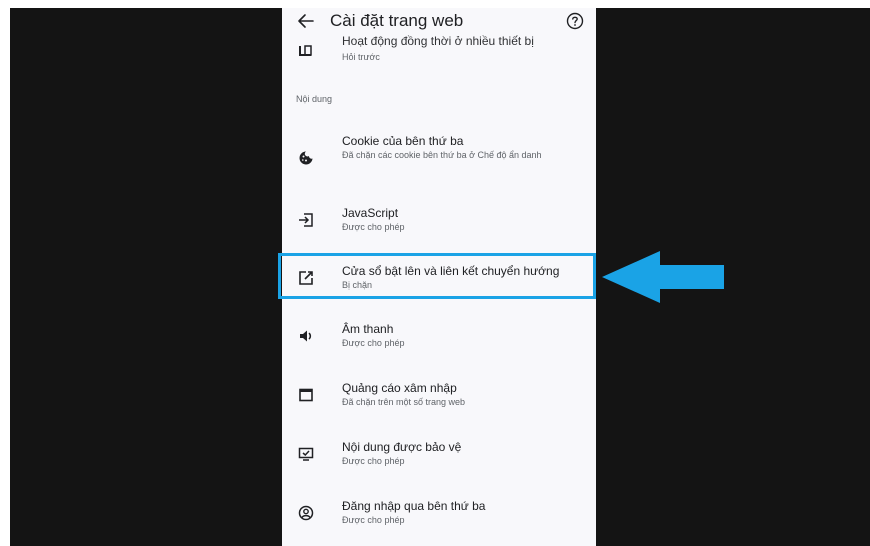 This screenshot has width=870, height=546. Describe the element at coordinates (314, 99) in the screenshot. I see `section-header: Nội dung` at that location.